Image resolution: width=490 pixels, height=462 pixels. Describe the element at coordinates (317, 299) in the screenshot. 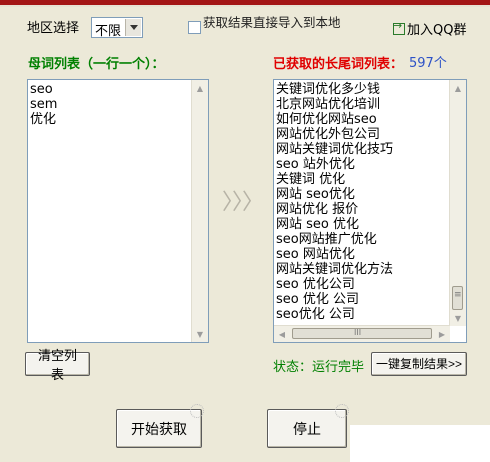

I see `longtail-word-line: seo 优化 公司` at that location.